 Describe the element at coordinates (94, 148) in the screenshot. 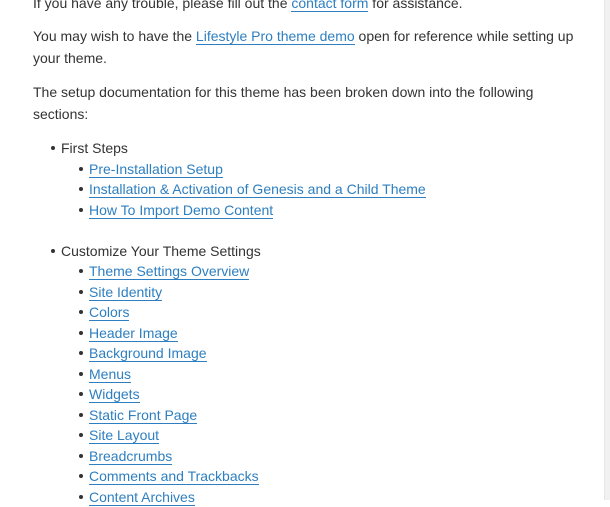

I see `section-title: First Steps` at that location.